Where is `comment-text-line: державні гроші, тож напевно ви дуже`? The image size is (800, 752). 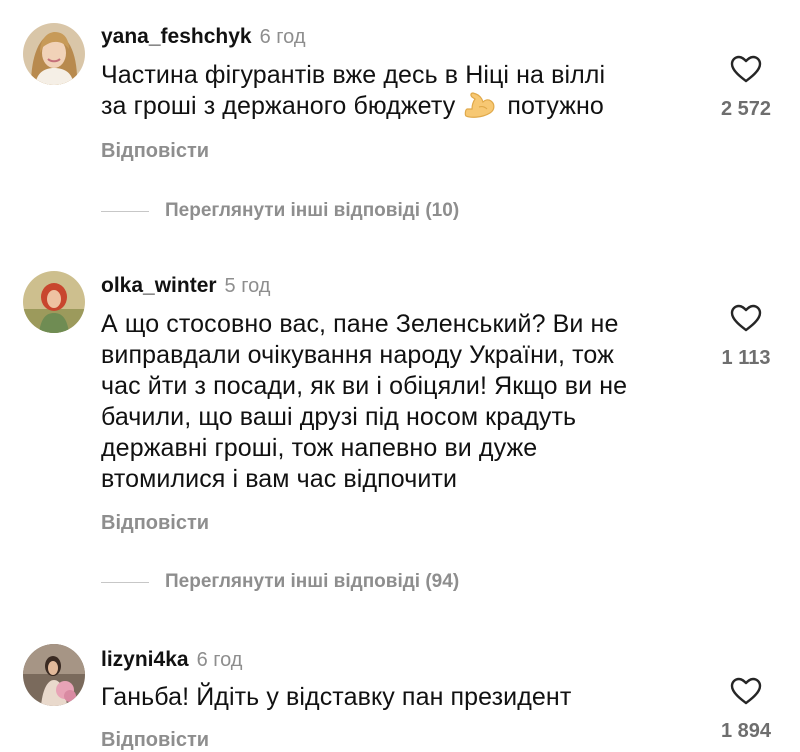 comment-text-line: державні гроші, тож напевно ви дуже is located at coordinates (319, 448).